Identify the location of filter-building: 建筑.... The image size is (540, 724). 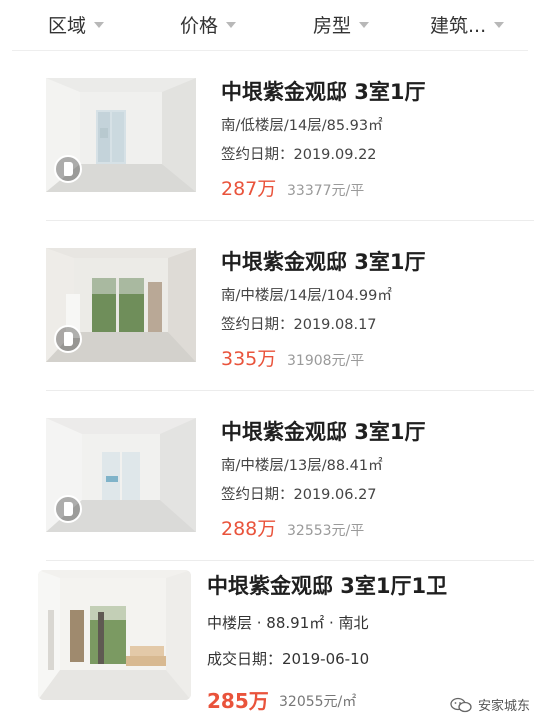
(467, 24).